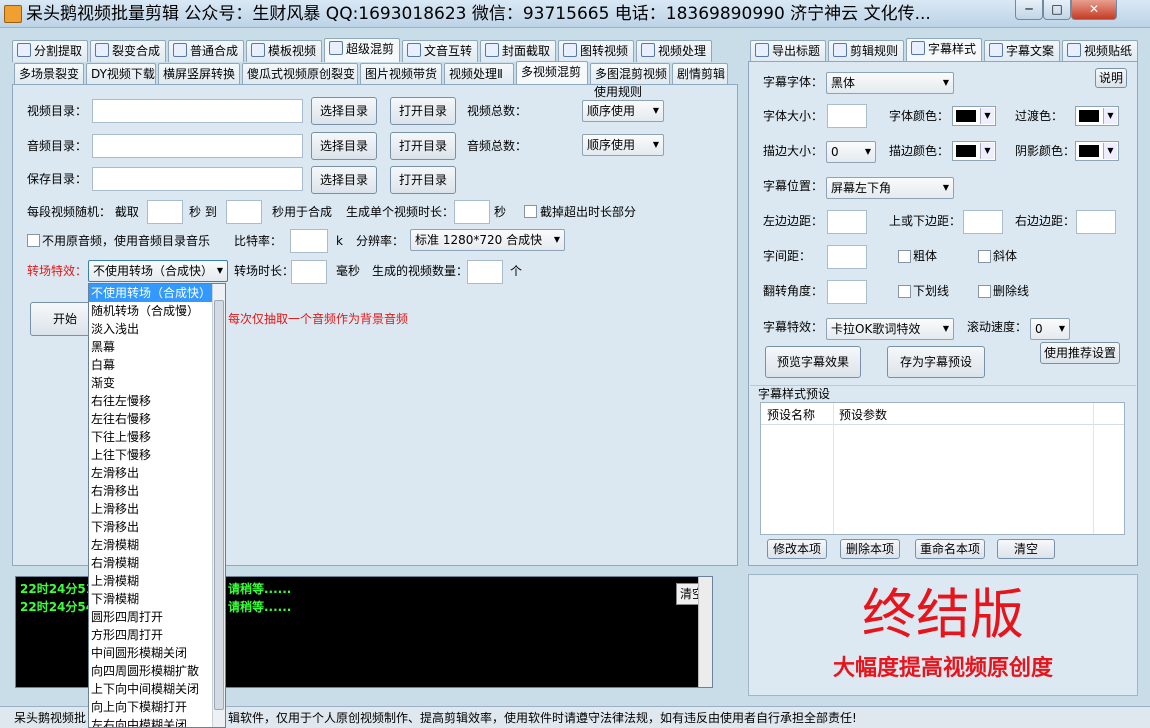 Image resolution: width=1150 pixels, height=728 pixels. What do you see at coordinates (1111, 78) in the screenshot?
I see `help-button: 说明` at bounding box center [1111, 78].